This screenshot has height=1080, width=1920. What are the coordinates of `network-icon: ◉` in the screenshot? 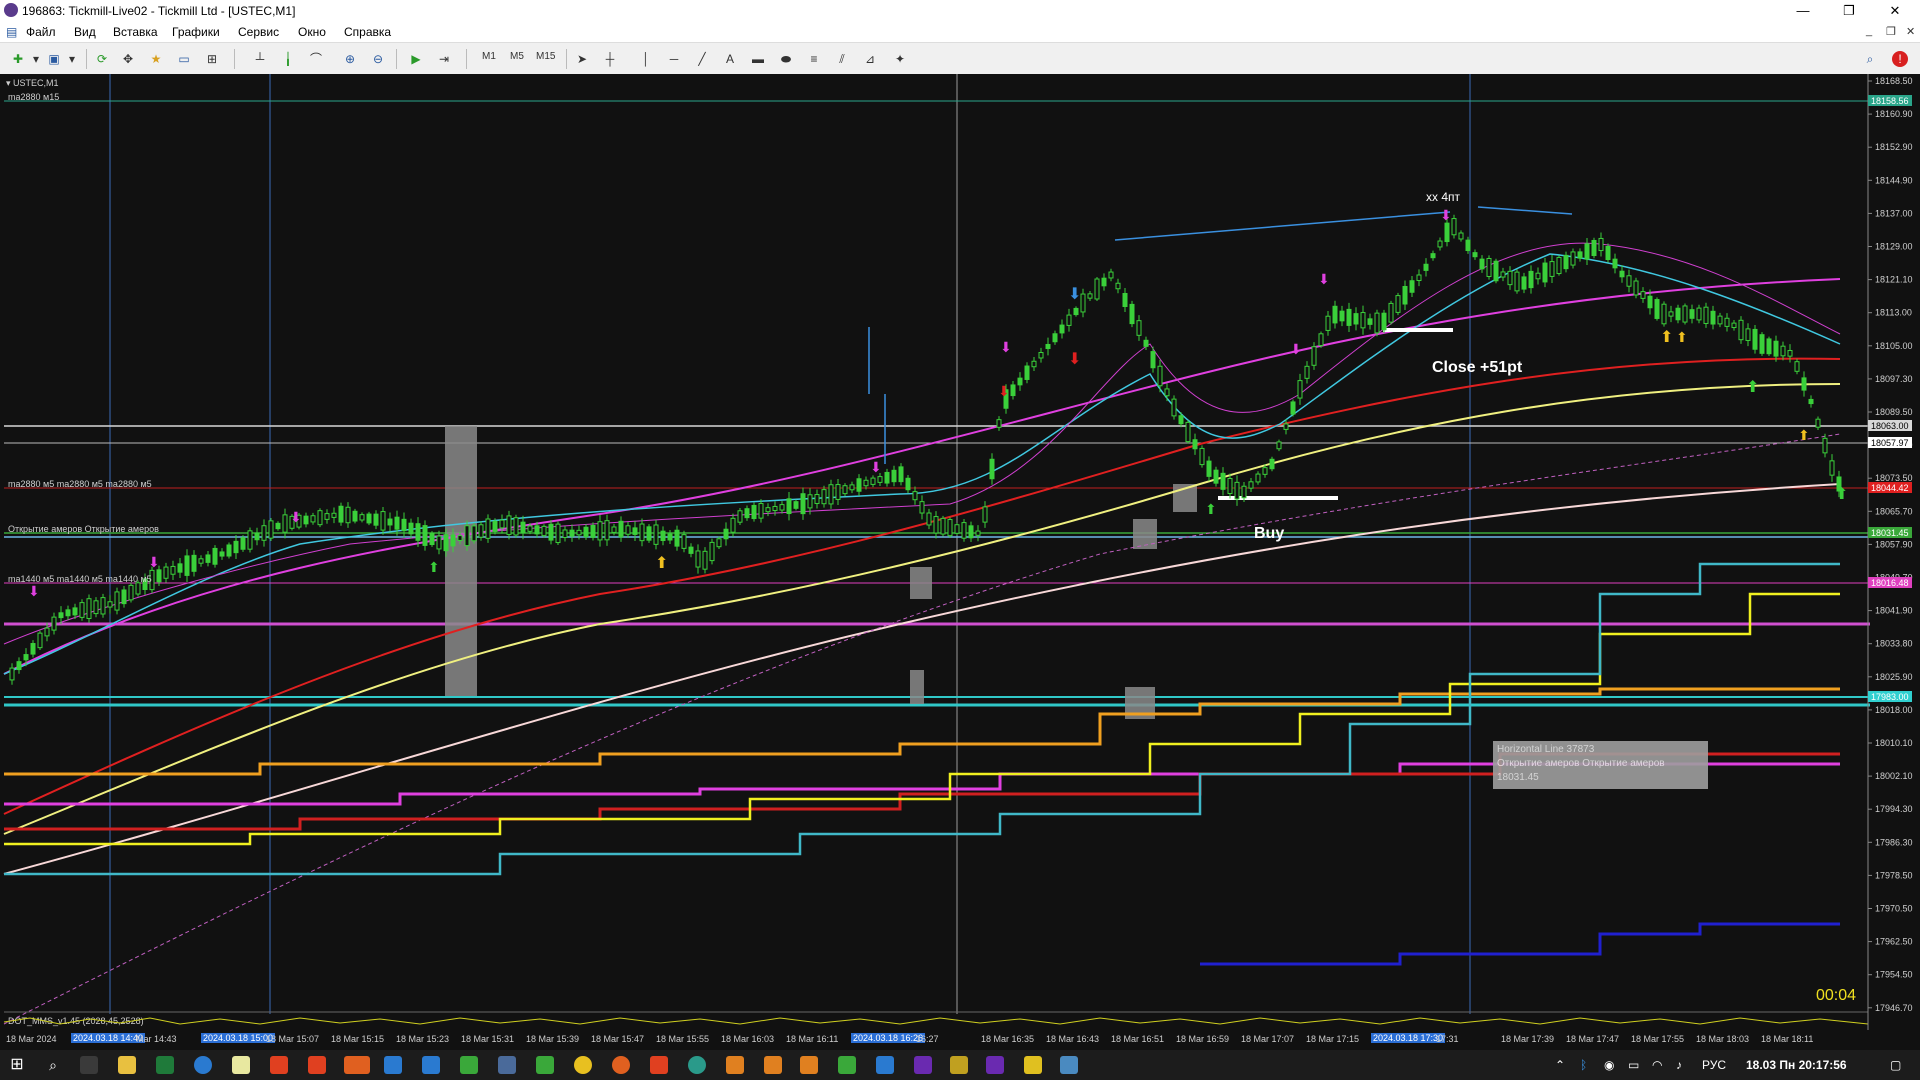 It's located at (1609, 1065).